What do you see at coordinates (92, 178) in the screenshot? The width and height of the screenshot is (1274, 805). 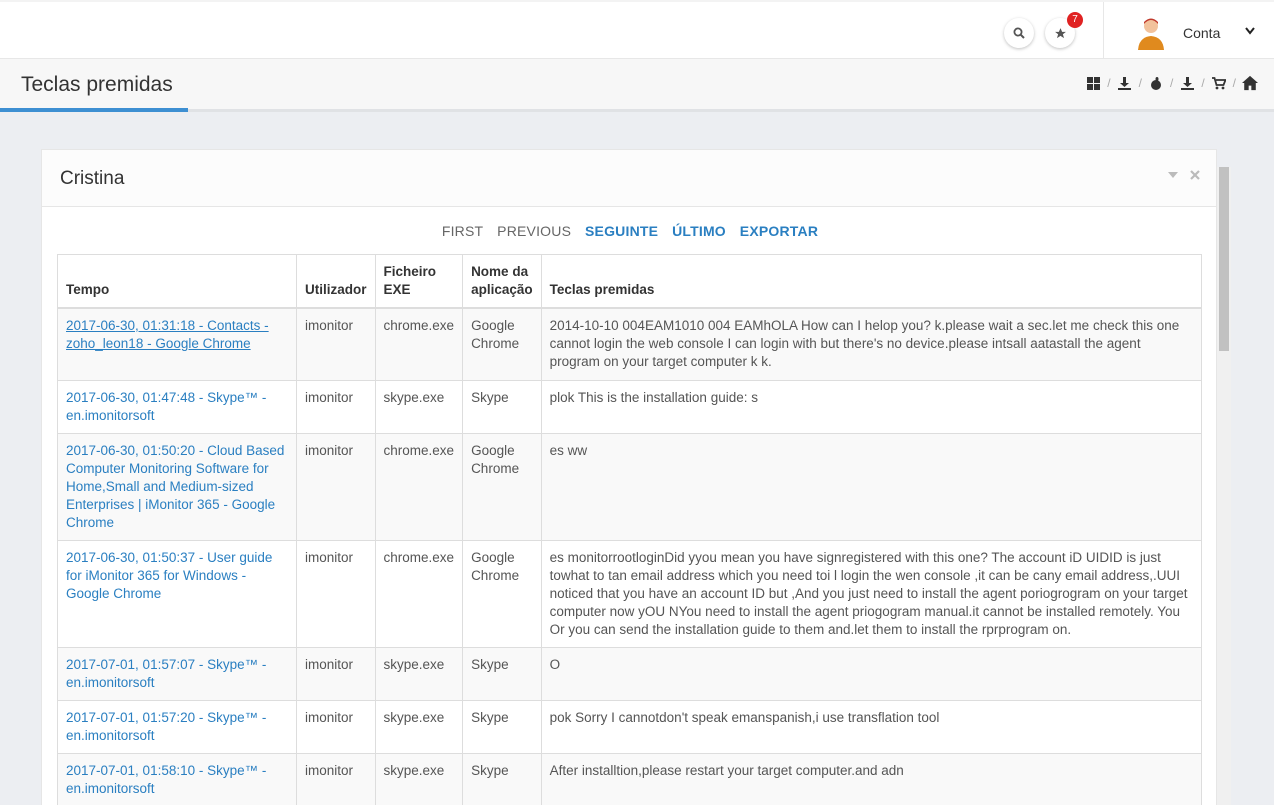 I see `panel-title: Cristina` at bounding box center [92, 178].